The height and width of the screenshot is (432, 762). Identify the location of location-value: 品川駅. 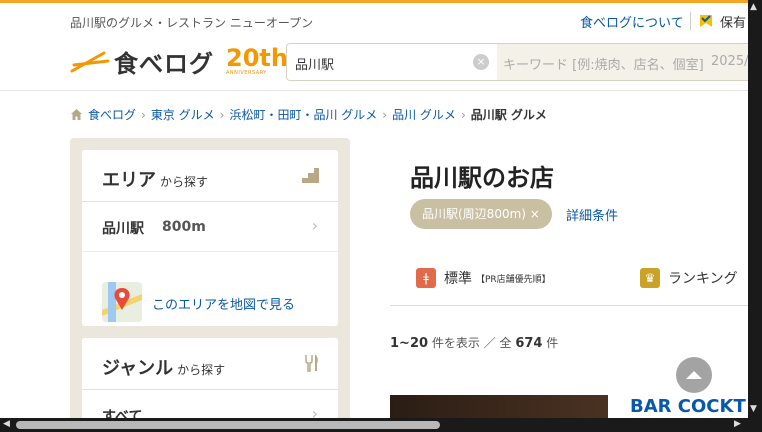
(315, 65).